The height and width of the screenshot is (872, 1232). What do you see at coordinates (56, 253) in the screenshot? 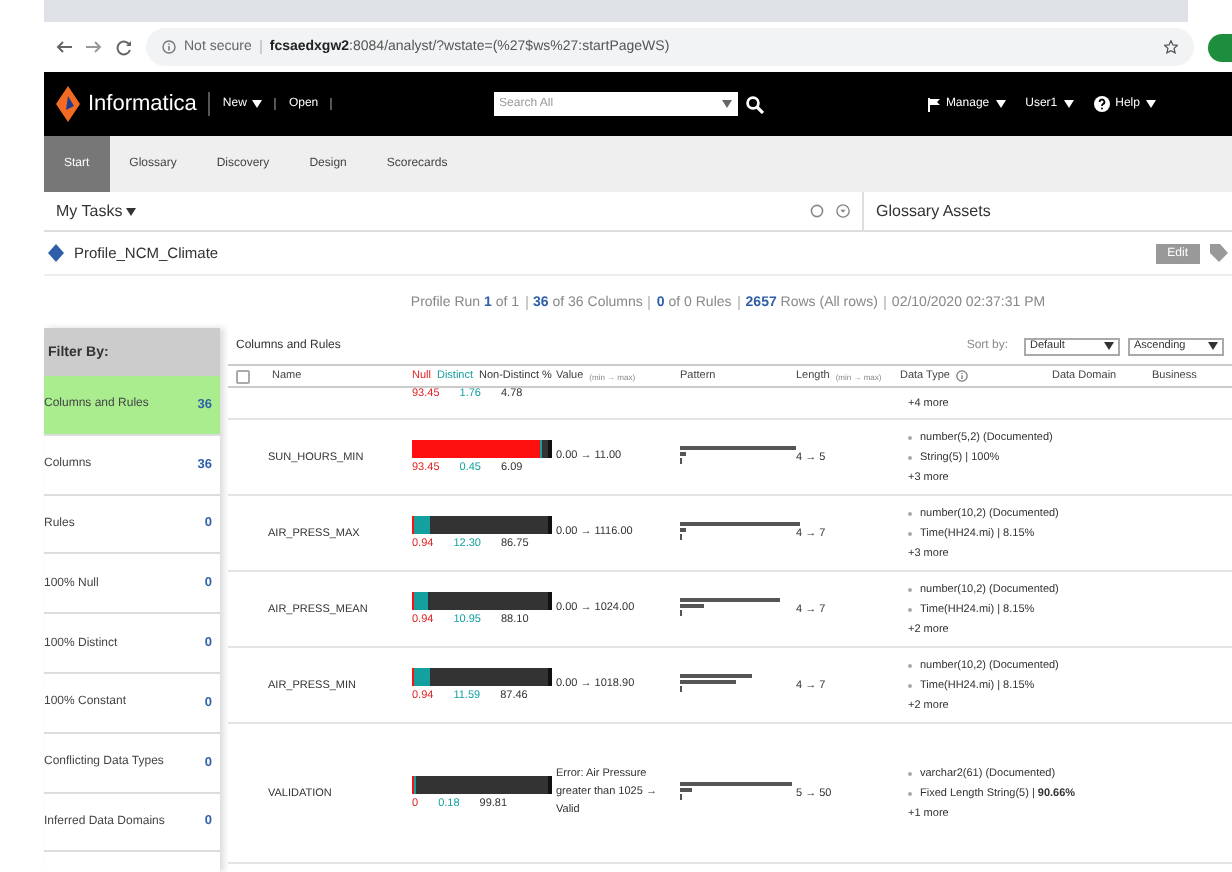
I see `profile-icon` at bounding box center [56, 253].